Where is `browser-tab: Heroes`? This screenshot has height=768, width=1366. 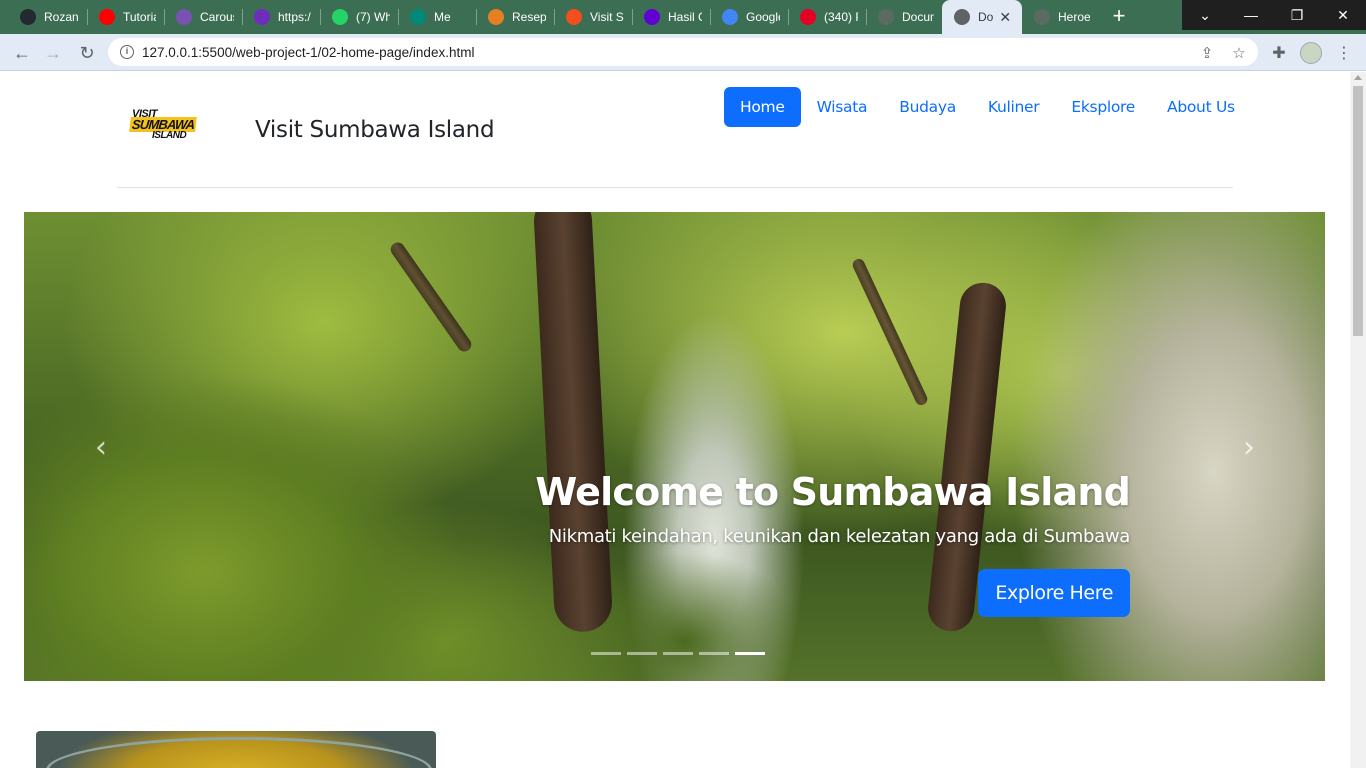 browser-tab: Heroes is located at coordinates (1060, 17).